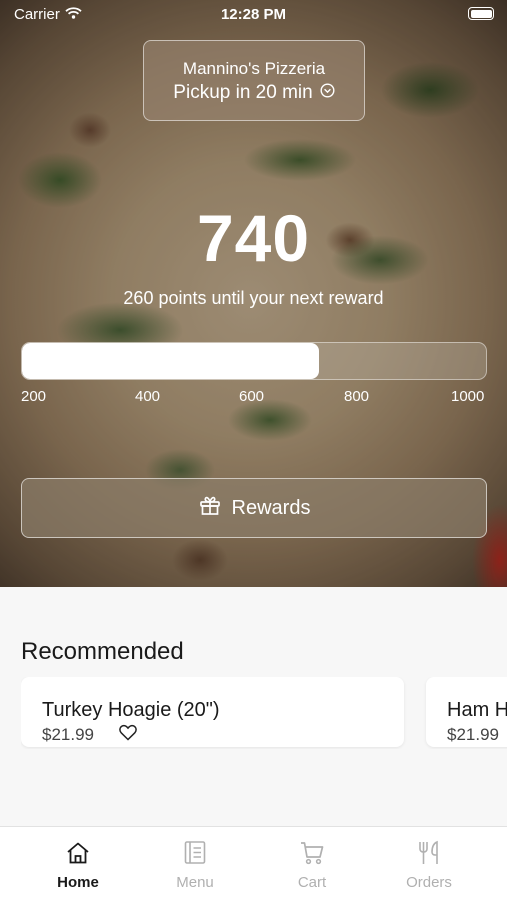  What do you see at coordinates (128, 735) in the screenshot?
I see `heart-icon` at bounding box center [128, 735].